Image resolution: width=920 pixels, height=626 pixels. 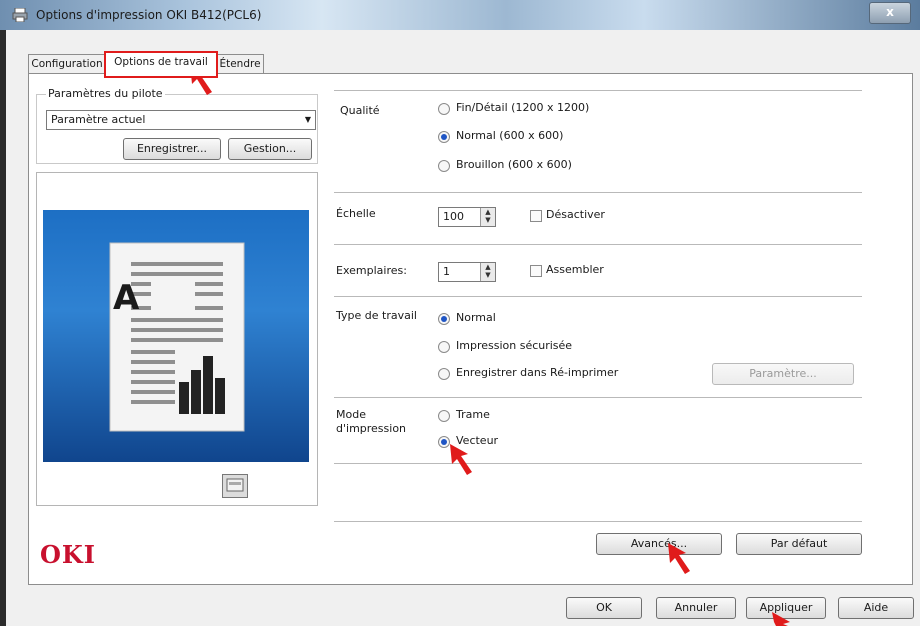 What do you see at coordinates (453, 216) in the screenshot?
I see `scale-value: 100` at bounding box center [453, 216].